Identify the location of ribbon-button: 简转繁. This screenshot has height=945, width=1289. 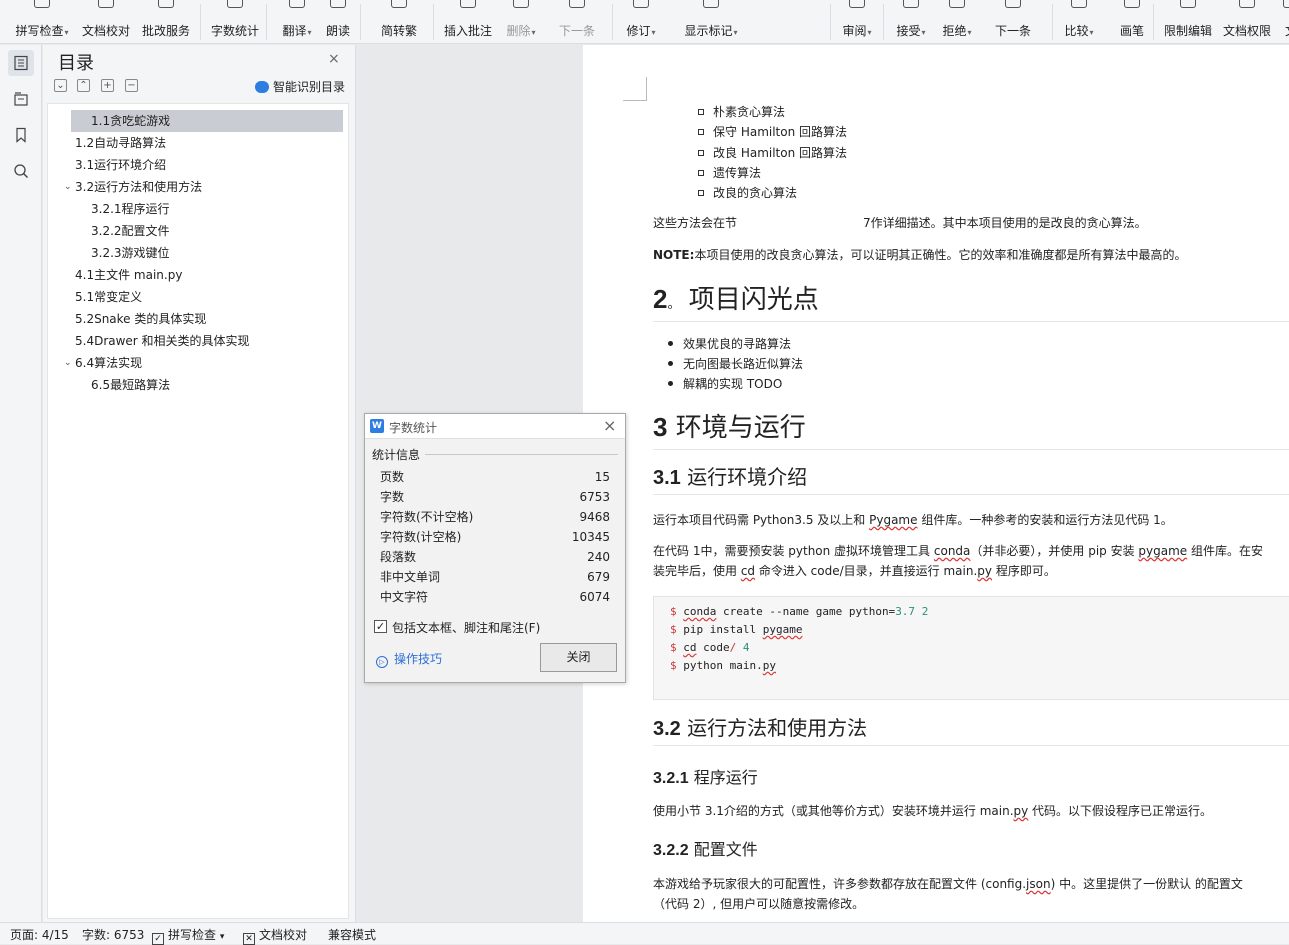
(399, 21).